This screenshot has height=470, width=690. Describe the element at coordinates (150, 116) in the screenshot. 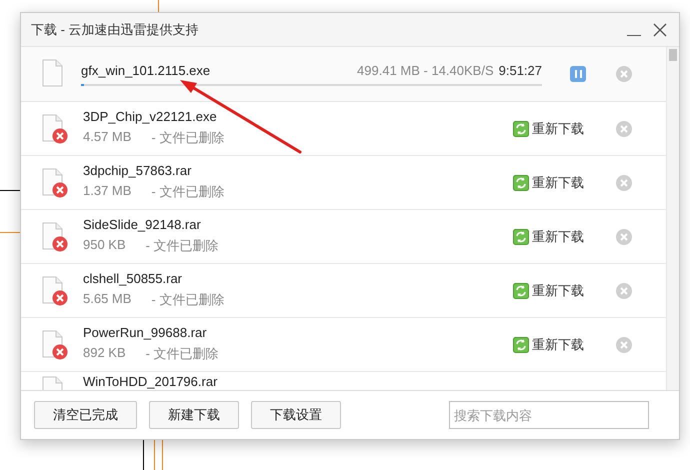

I see `file-name: 3DP_Chip_v22121.exe` at that location.